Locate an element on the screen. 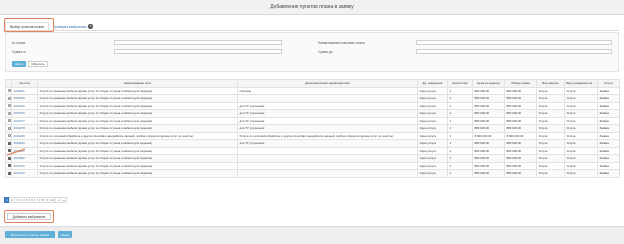 Image resolution: width=624 pixels, height=244 pixels. lot-number-link: 4019272 is located at coordinates (24, 173).